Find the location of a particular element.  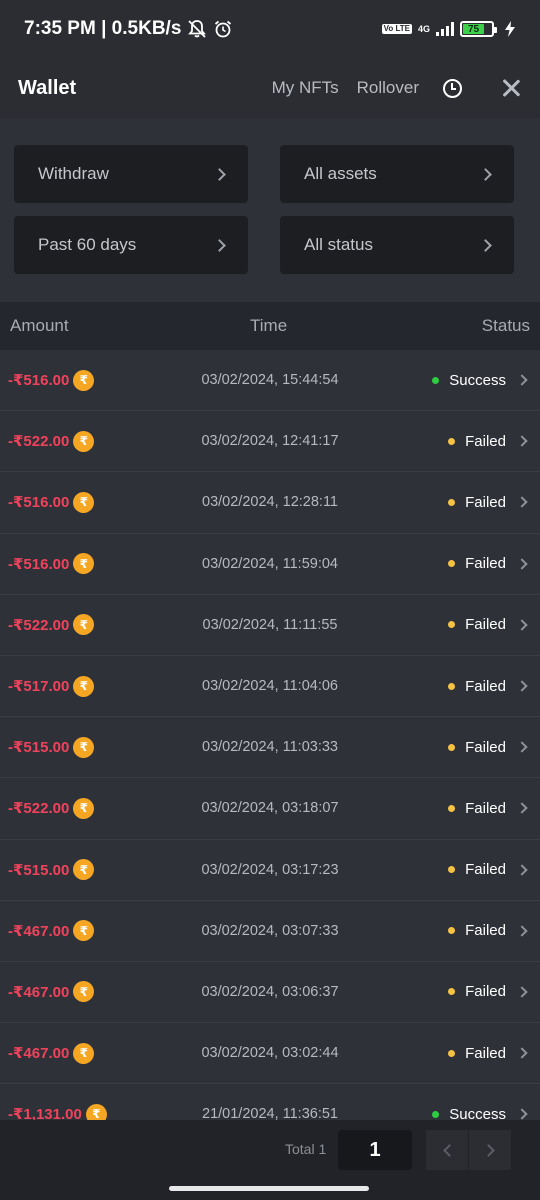

amount-cell: -₹517.00 ₹ is located at coordinates (51, 686).